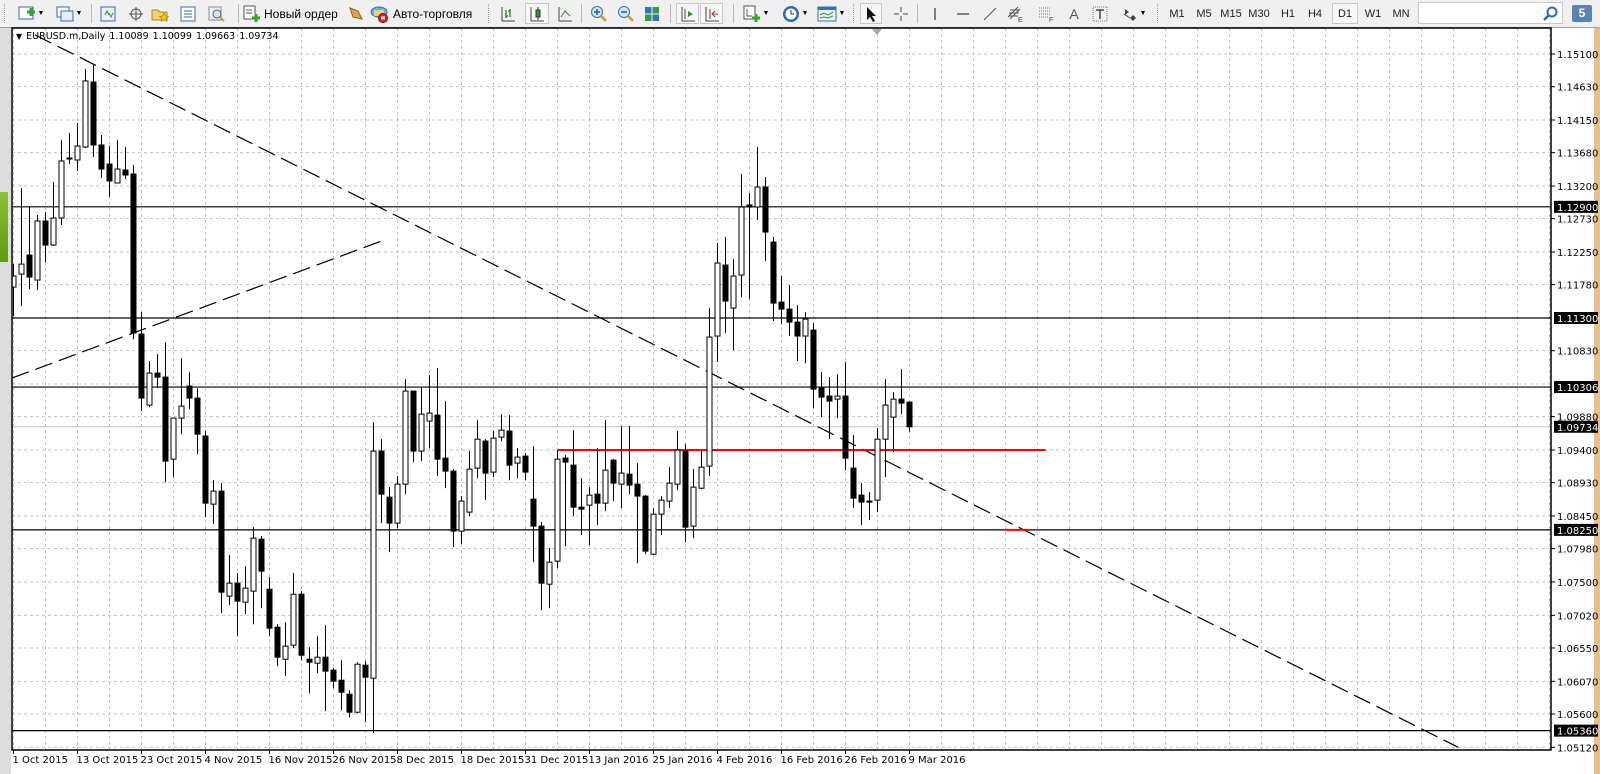 The image size is (1600, 774). What do you see at coordinates (365, 760) in the screenshot?
I see `date-tick-label: 26 Nov 2015` at bounding box center [365, 760].